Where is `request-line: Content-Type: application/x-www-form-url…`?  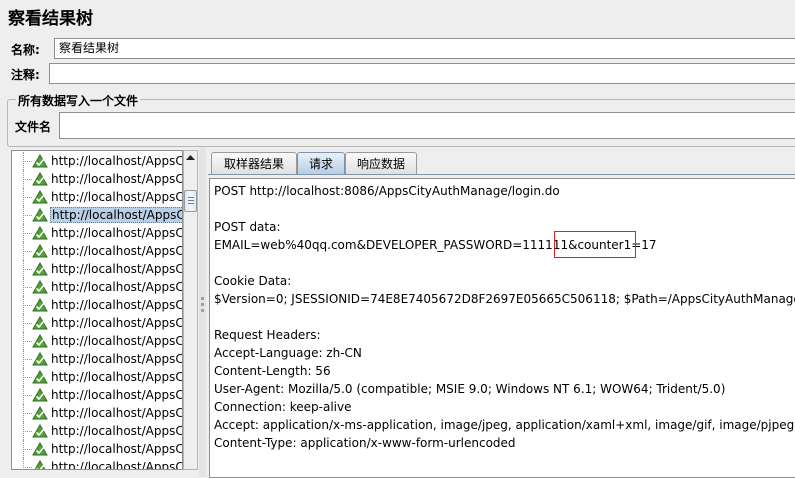 request-line: Content-Type: application/x-www-form-url… is located at coordinates (365, 443).